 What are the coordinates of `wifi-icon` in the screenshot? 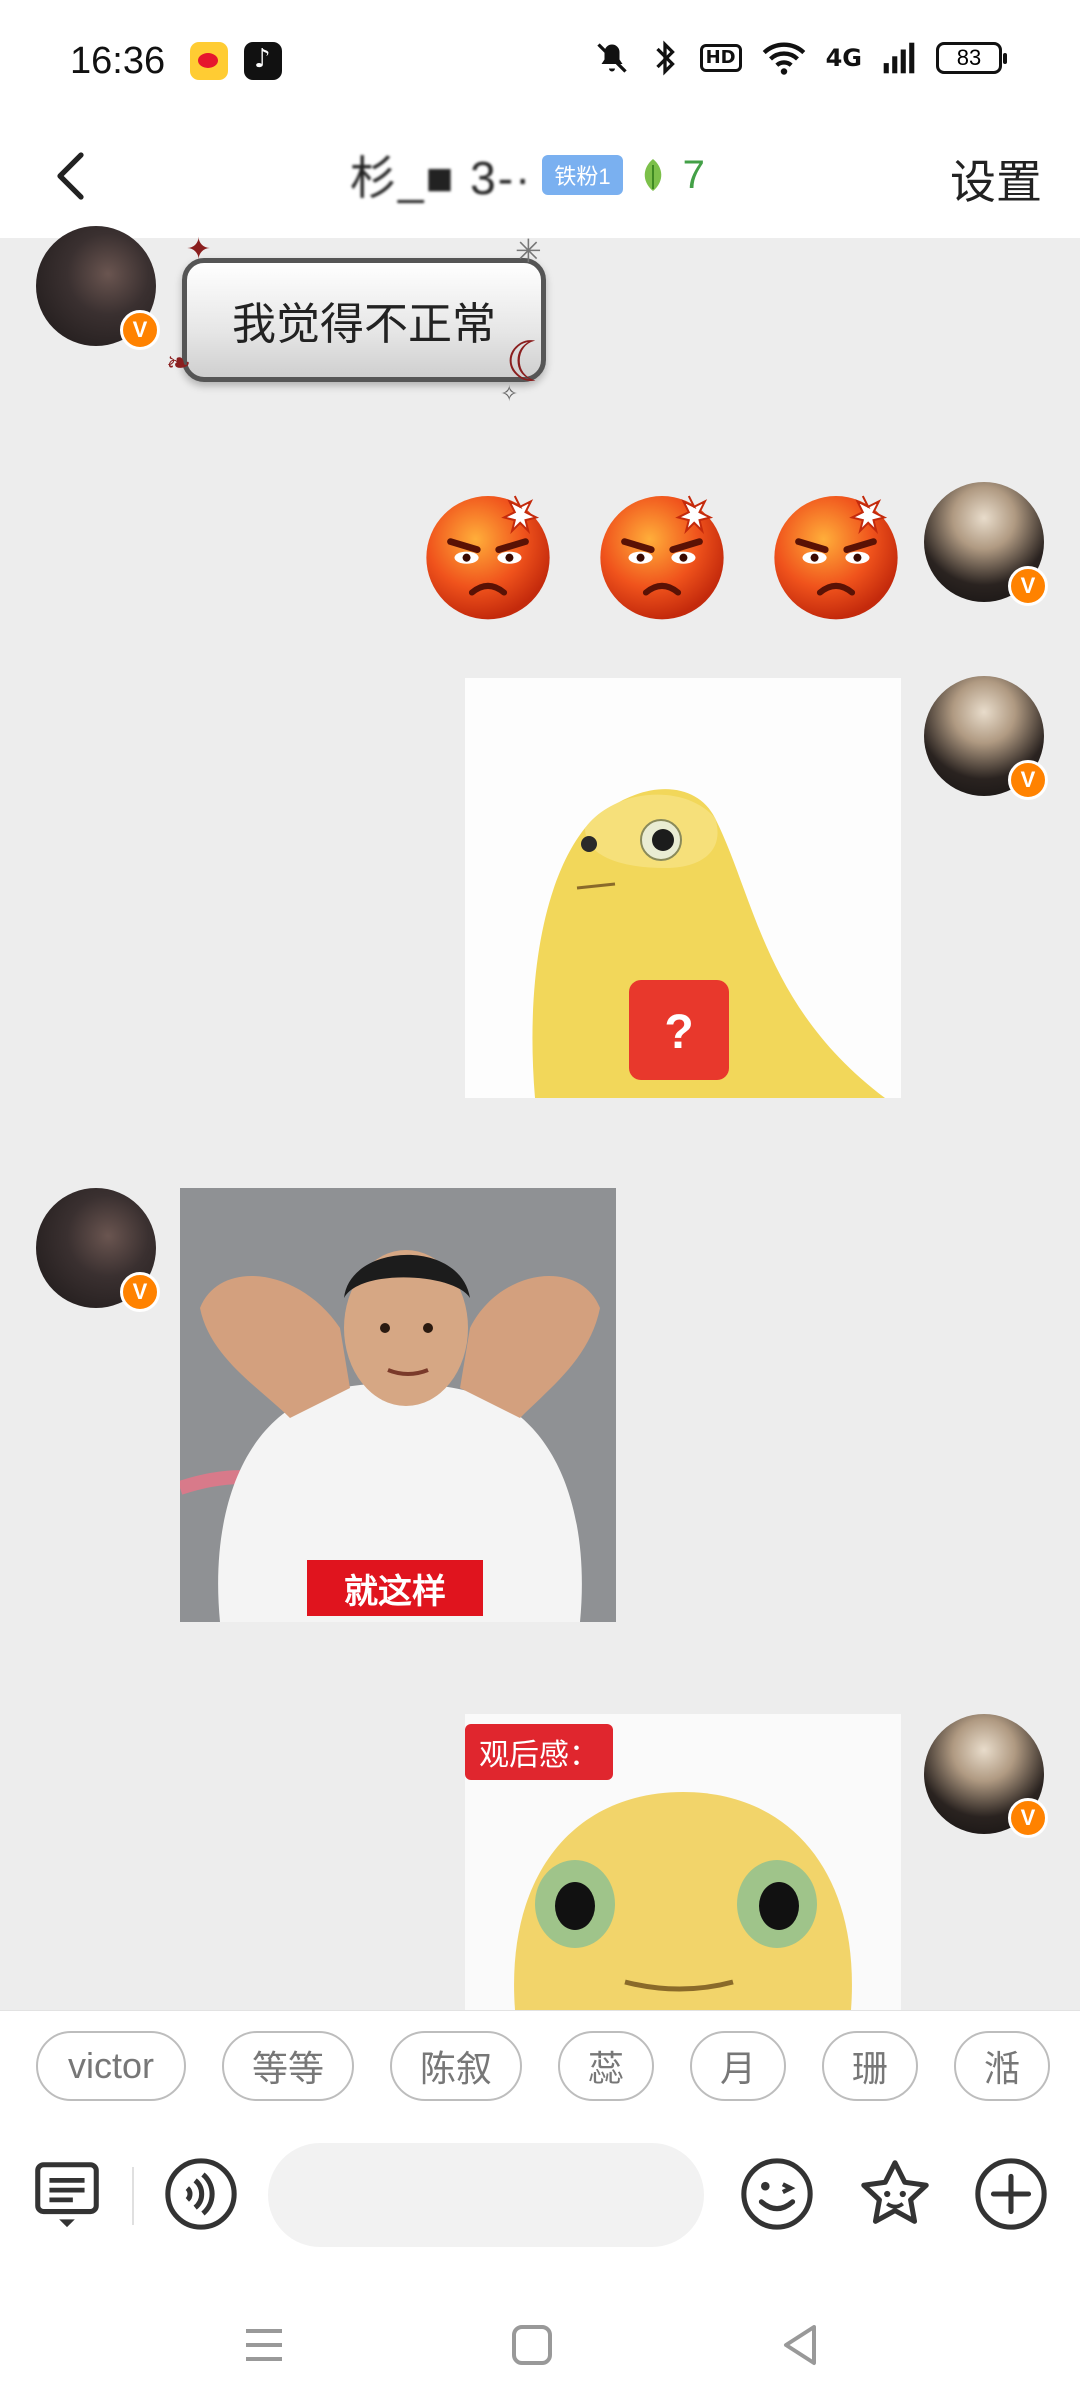 It's located at (783, 58).